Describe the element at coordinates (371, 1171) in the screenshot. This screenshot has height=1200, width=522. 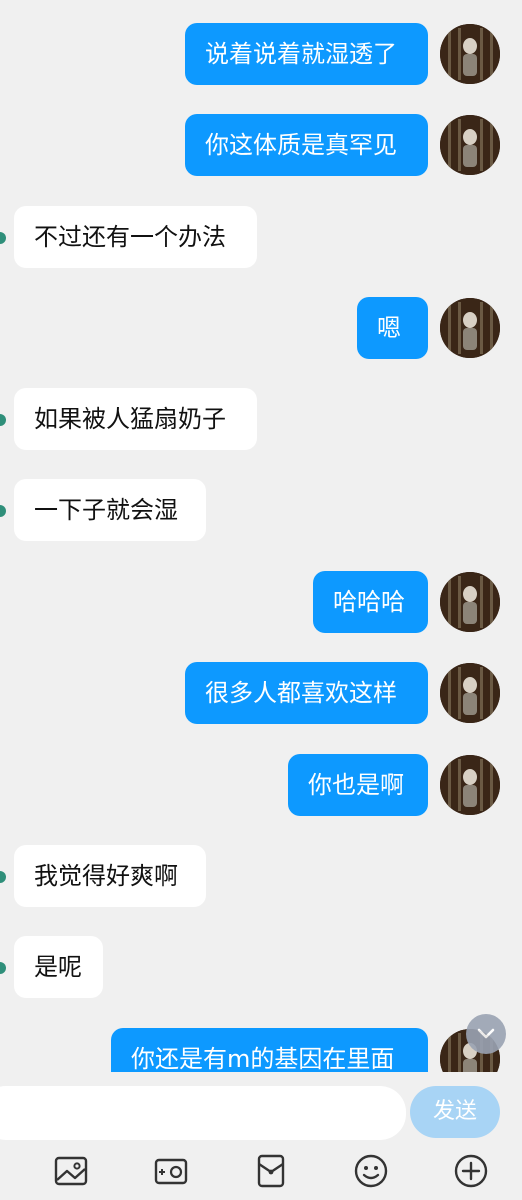
I see `emoji-icon` at that location.